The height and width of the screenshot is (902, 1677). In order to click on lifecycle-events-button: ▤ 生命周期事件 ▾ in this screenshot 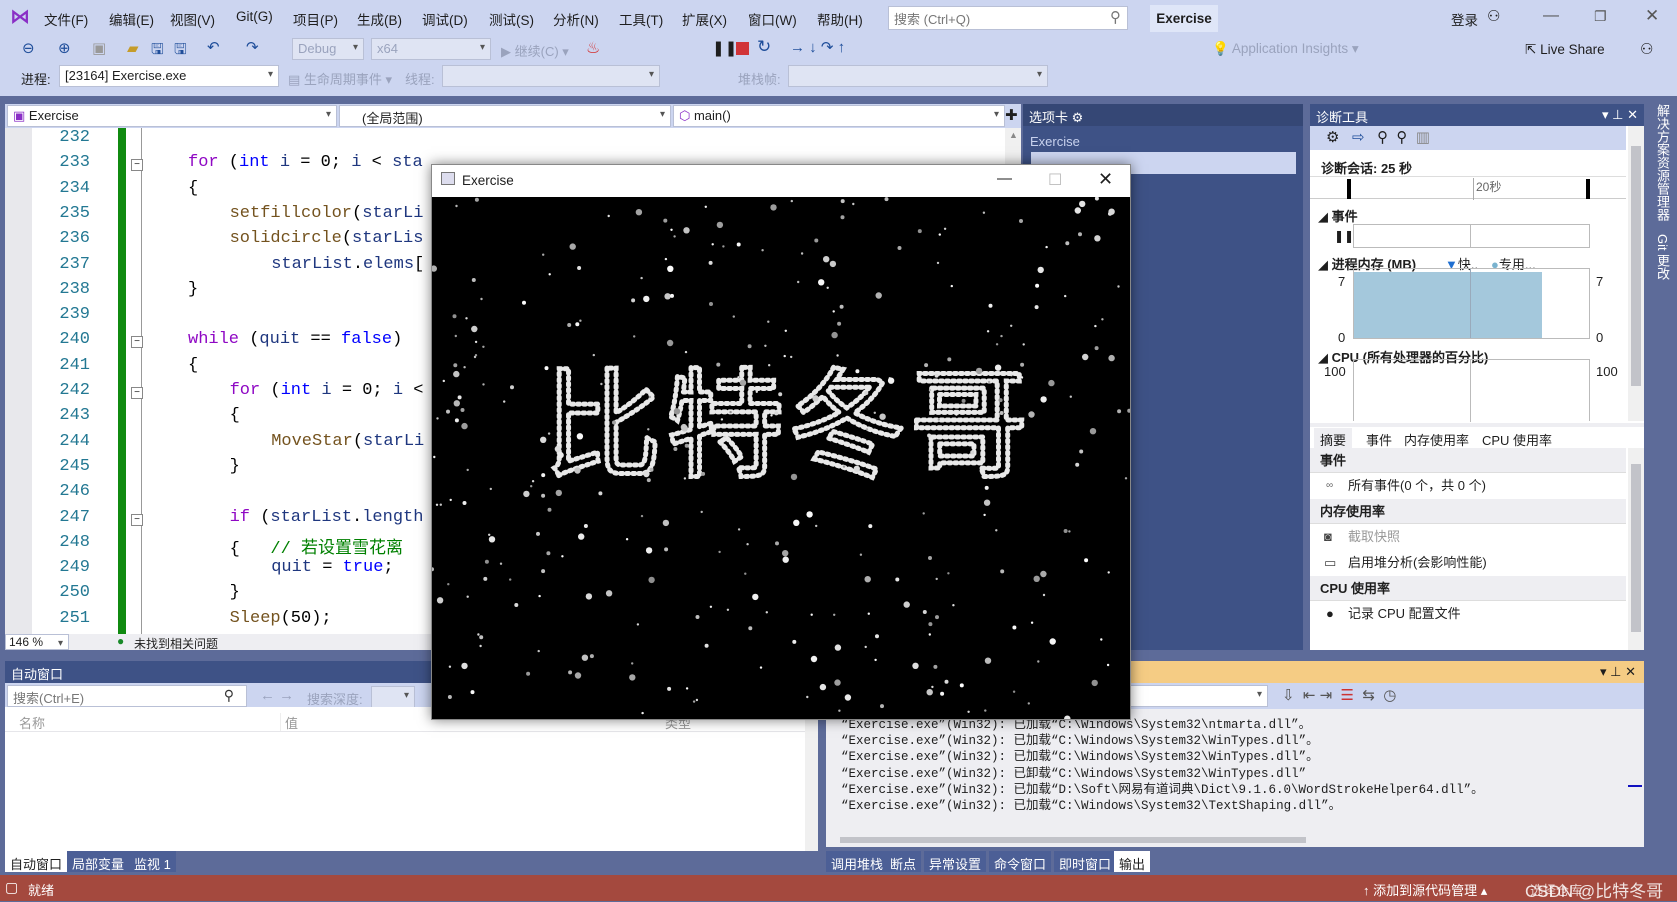, I will do `click(340, 78)`.